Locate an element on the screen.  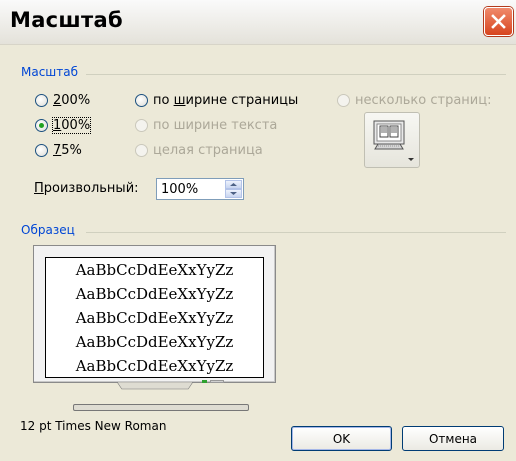
radio-label-whole-page: целая страница is located at coordinates (208, 150).